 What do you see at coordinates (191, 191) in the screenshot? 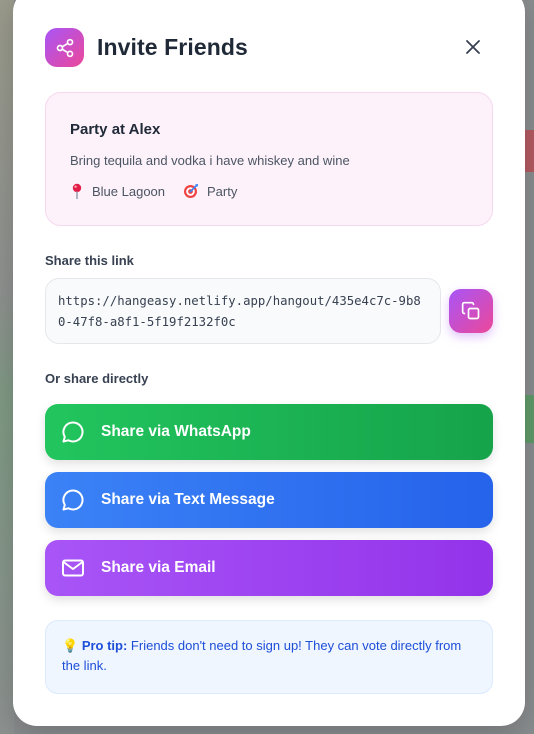
I see `target-icon` at bounding box center [191, 191].